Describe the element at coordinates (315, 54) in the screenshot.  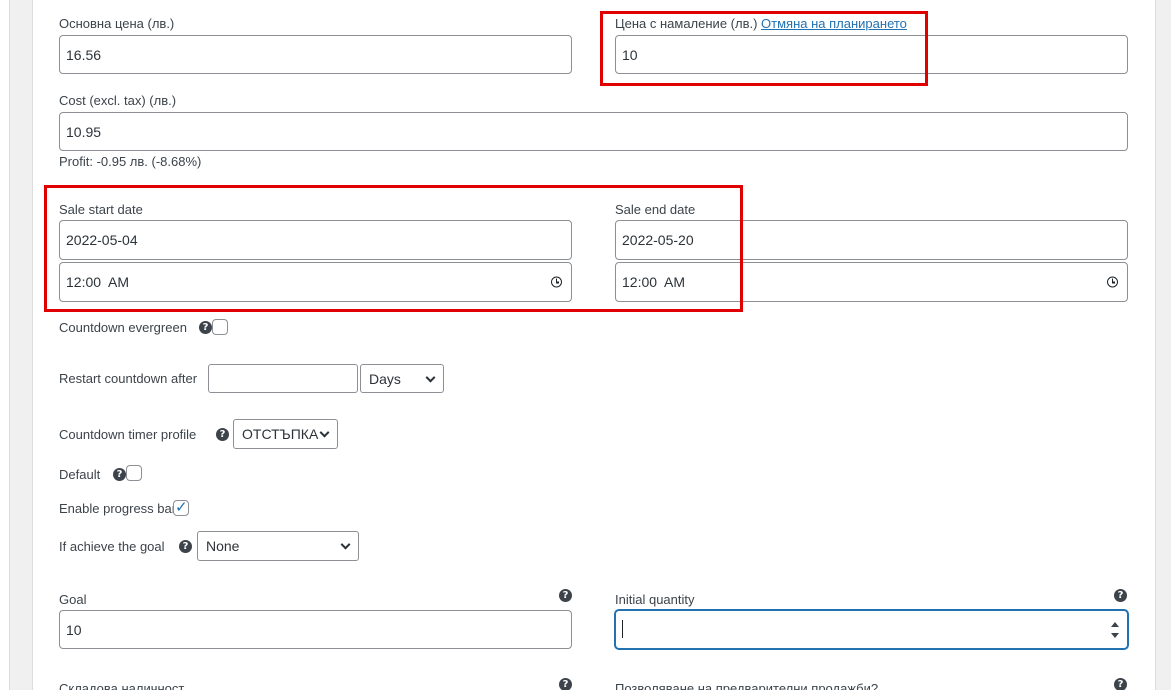
I see `regular-price-input: 16.56` at that location.